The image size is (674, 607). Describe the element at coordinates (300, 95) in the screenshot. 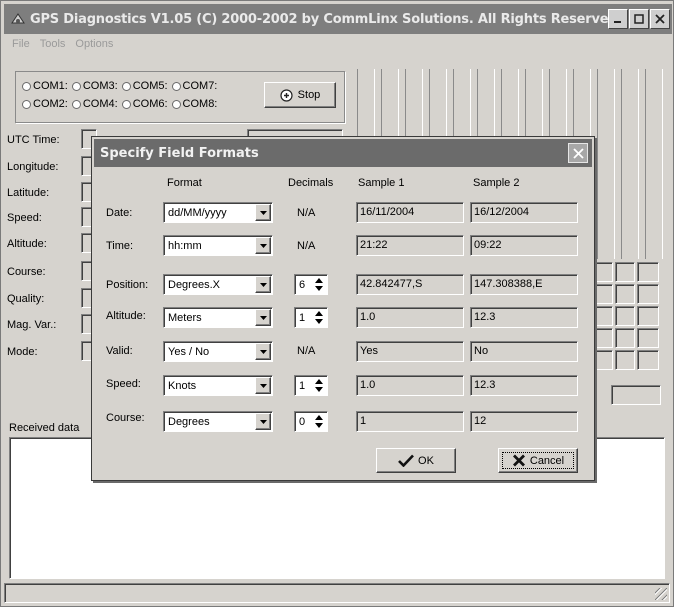

I see `stop-button: Stop` at that location.